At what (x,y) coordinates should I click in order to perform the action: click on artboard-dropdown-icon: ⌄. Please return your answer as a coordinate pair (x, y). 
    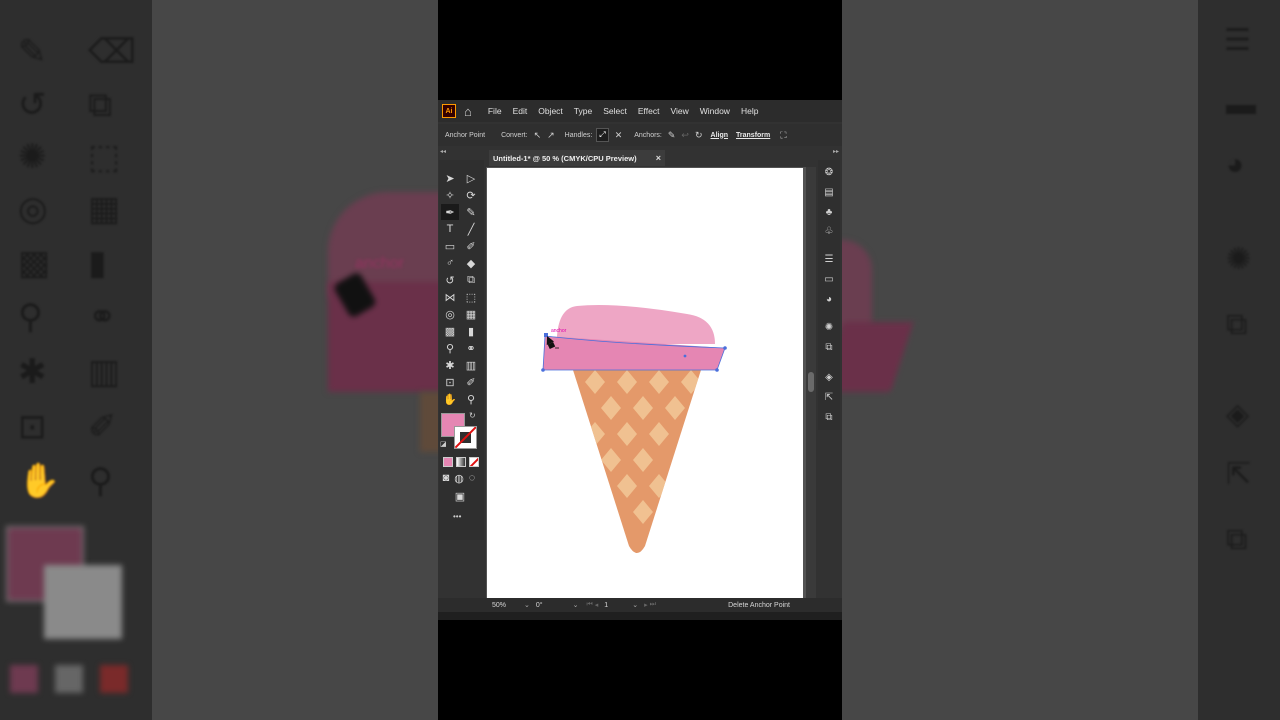
    Looking at the image, I should click on (635, 605).